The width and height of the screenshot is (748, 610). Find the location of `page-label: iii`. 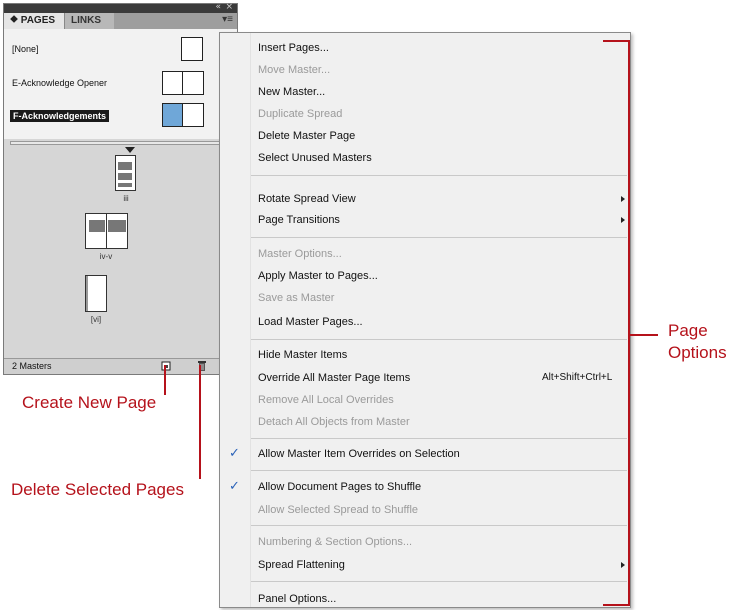

page-label: iii is located at coordinates (126, 198).